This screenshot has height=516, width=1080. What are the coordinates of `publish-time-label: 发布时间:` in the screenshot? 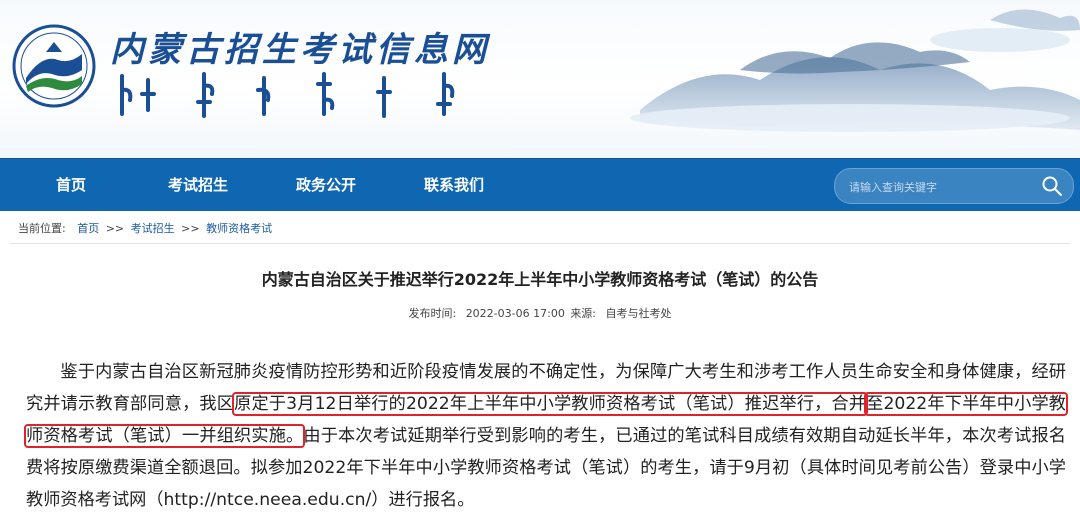 It's located at (432, 313).